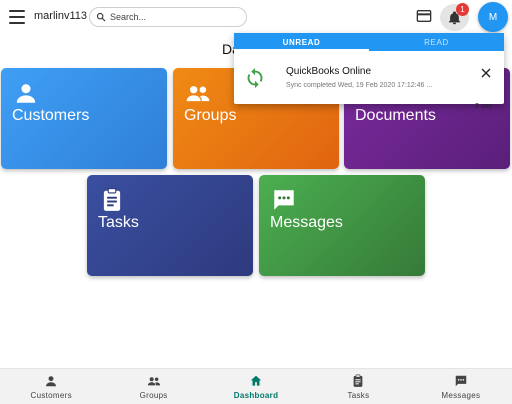  I want to click on search-box, so click(168, 17).